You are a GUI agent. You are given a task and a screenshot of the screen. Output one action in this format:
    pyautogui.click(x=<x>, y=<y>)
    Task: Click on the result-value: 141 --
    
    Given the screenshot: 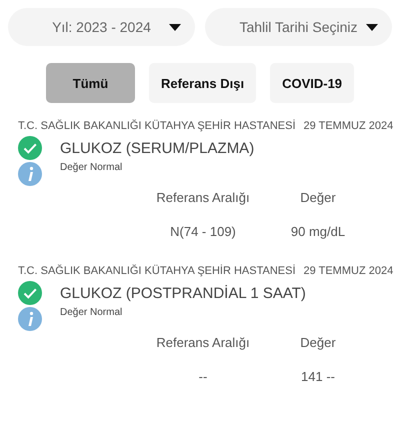 What is the action you would take?
    pyautogui.click(x=318, y=376)
    